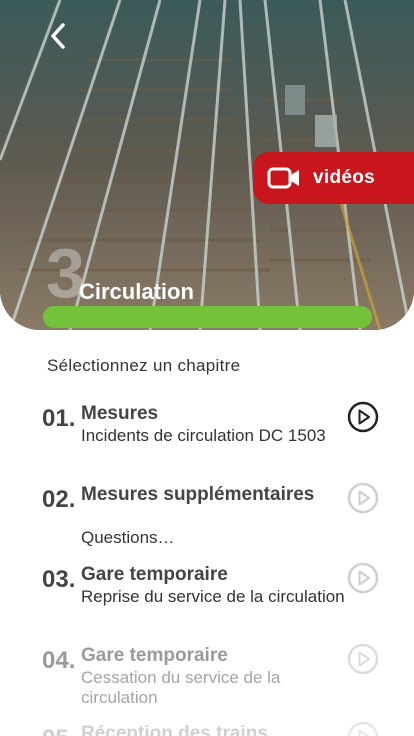  What do you see at coordinates (58, 730) in the screenshot?
I see `chapter-item-number: 05.` at bounding box center [58, 730].